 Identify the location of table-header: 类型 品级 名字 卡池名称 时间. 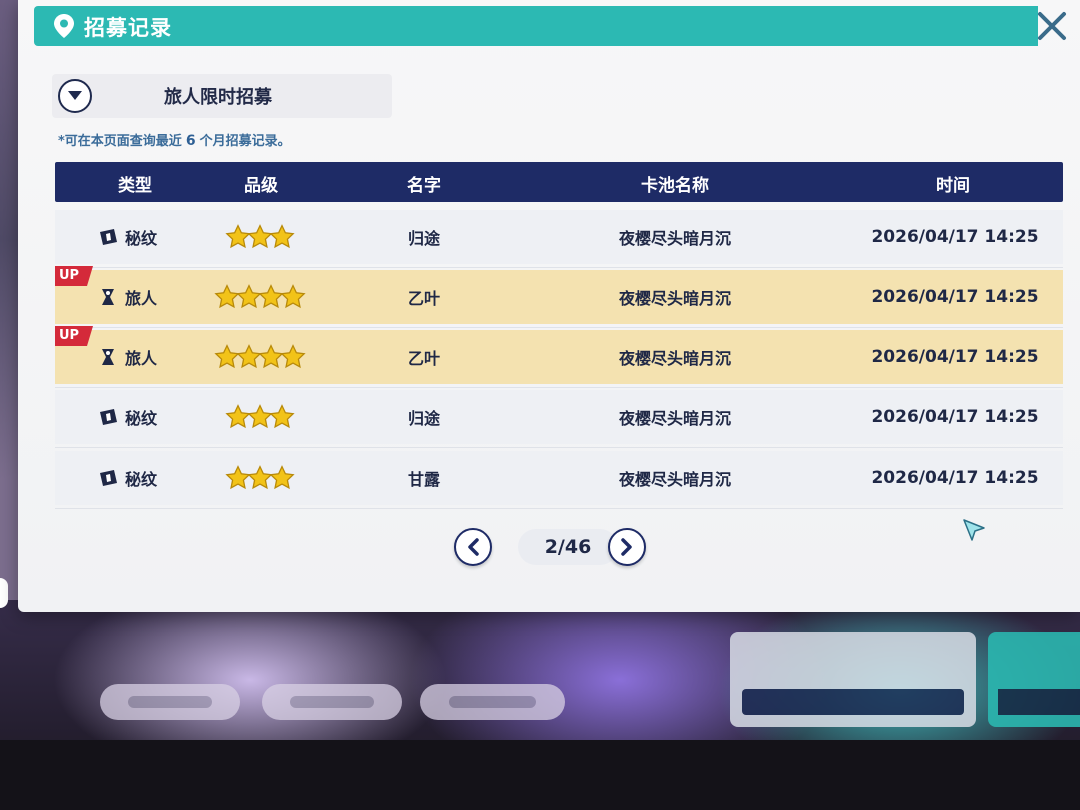
(559, 182).